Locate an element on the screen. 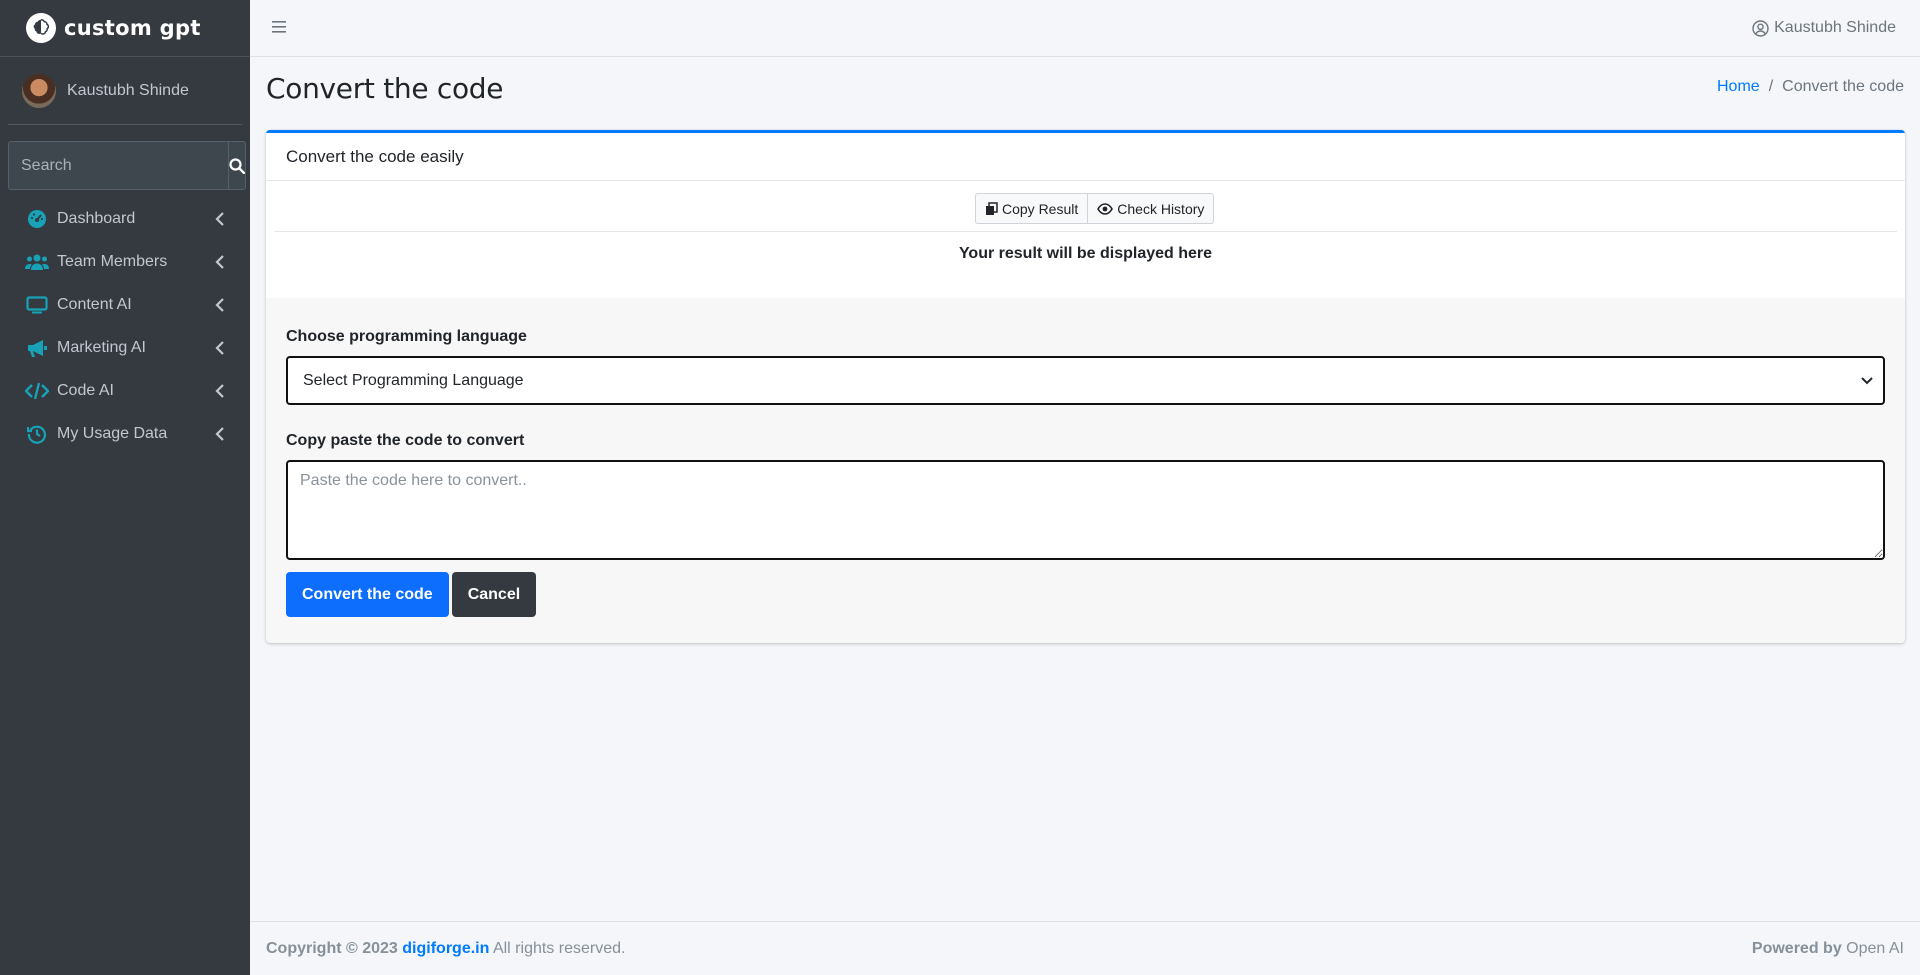  breadcrumb-current: Convert the code is located at coordinates (1843, 86).